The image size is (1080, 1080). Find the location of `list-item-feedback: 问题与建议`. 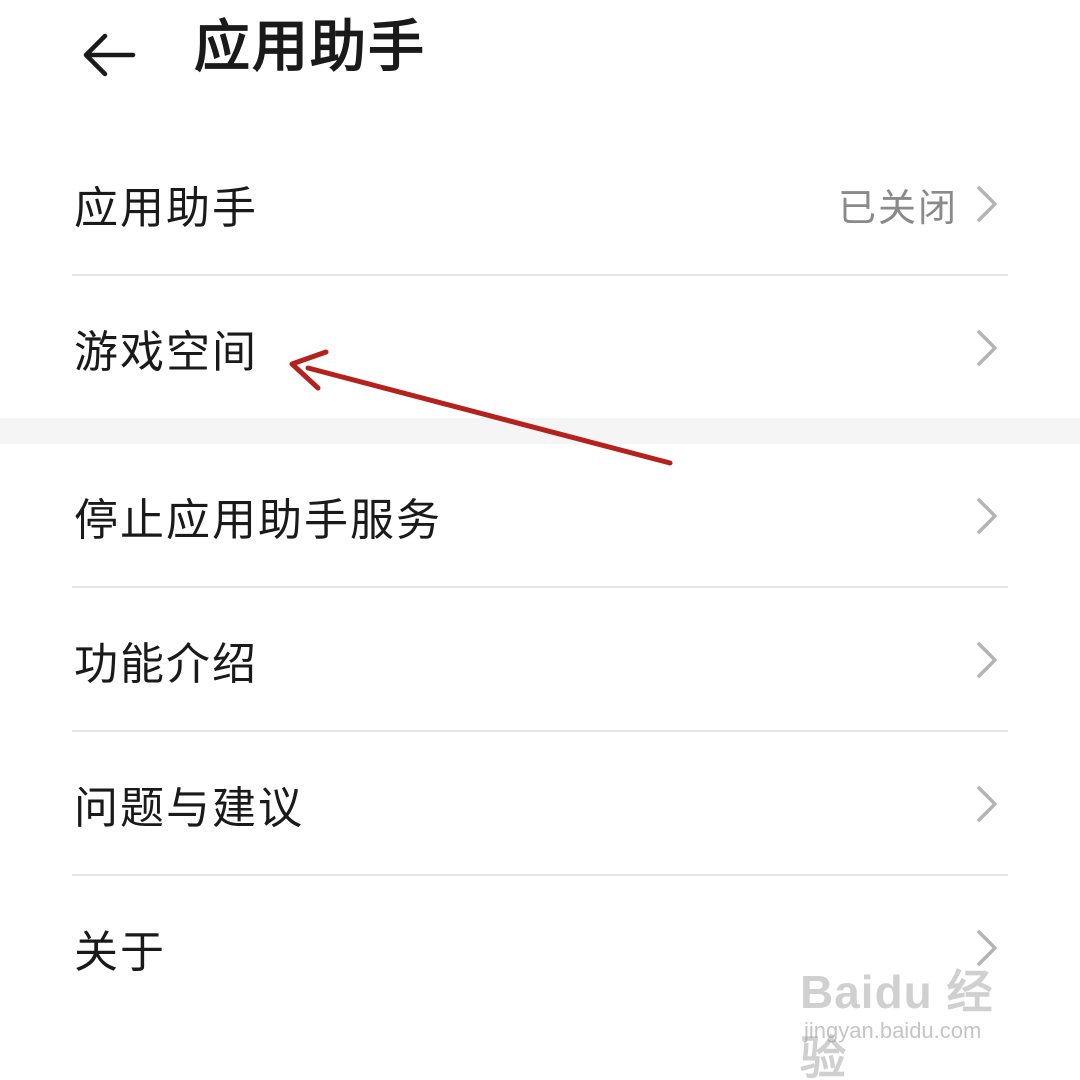

list-item-feedback: 问题与建议 is located at coordinates (540, 804).